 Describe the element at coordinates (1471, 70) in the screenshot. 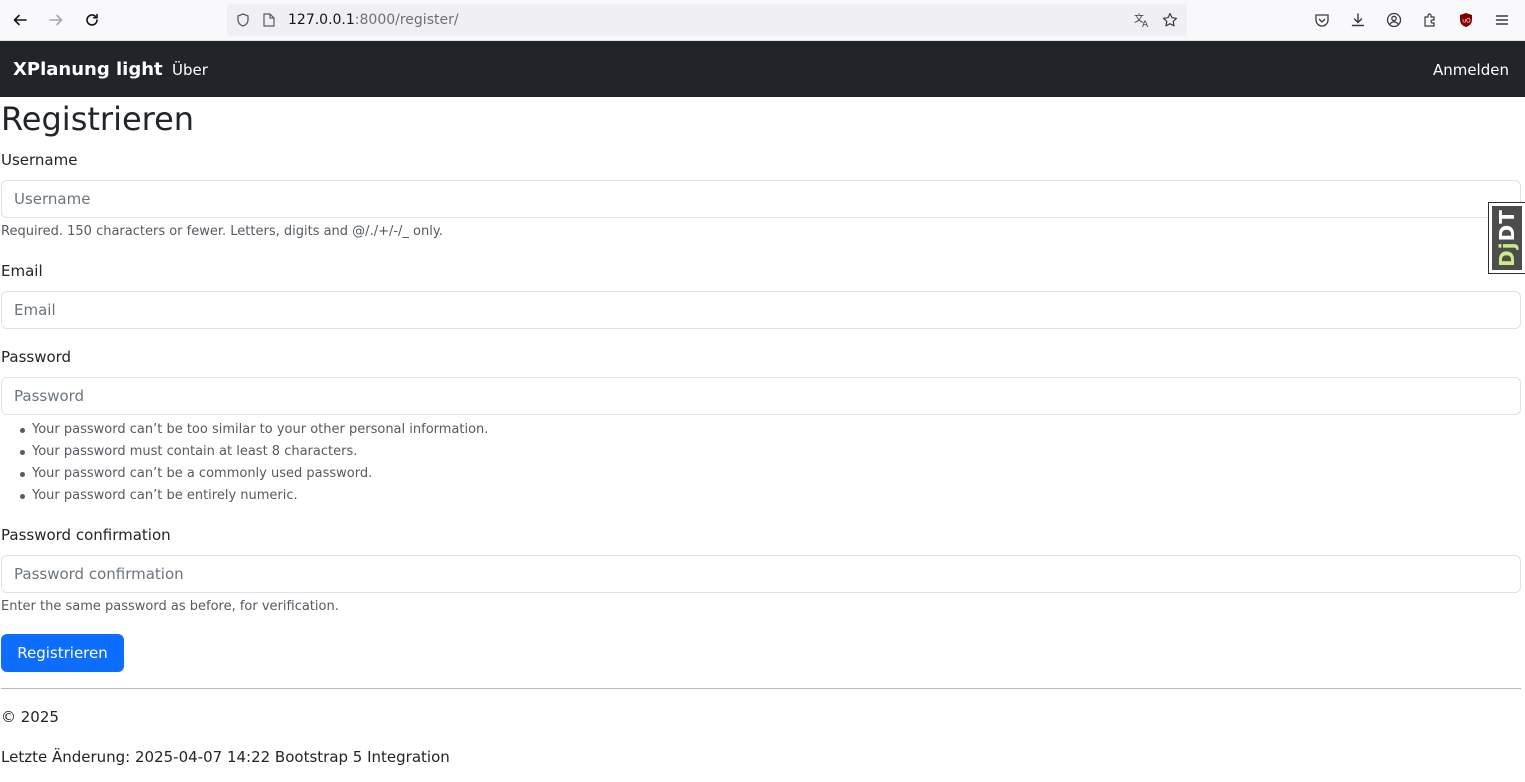

I see `nav-link-login: Anmelden` at that location.